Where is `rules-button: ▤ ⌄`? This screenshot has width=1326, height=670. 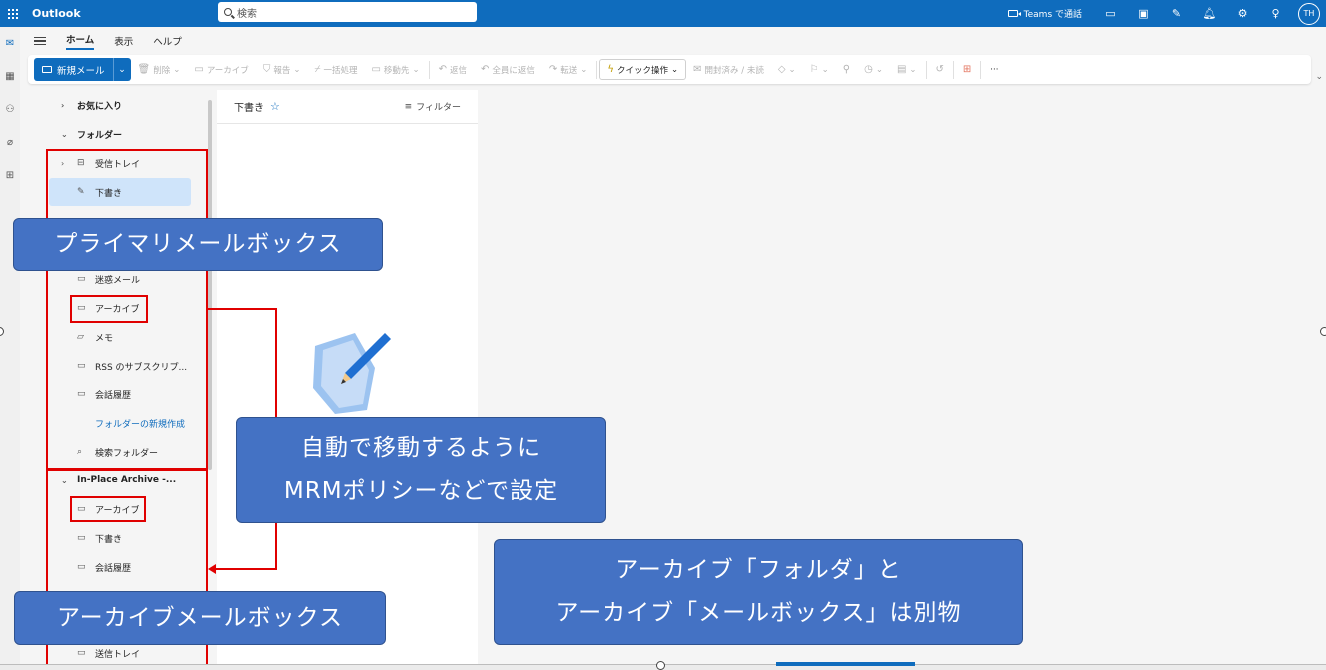 rules-button: ▤ ⌄ is located at coordinates (907, 69).